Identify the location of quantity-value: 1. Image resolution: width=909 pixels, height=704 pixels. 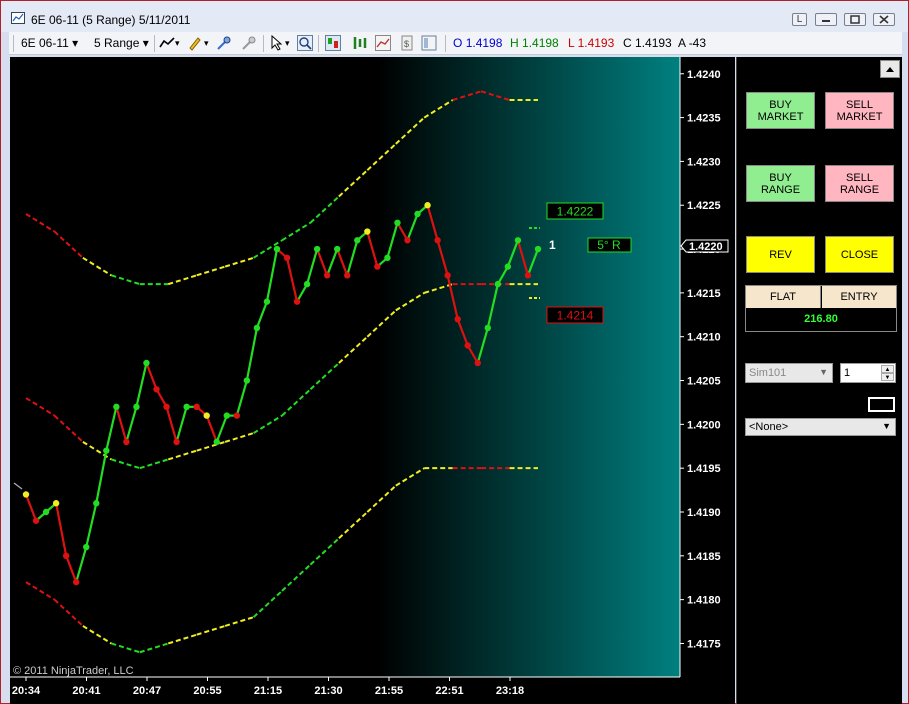
(847, 373).